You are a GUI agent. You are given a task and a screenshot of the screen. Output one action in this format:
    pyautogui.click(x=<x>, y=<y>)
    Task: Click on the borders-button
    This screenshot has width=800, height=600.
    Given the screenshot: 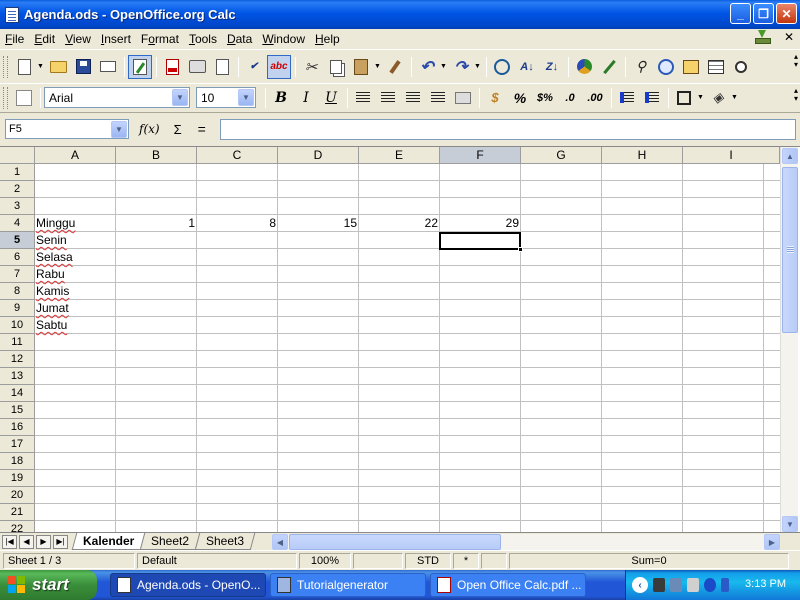 What is the action you would take?
    pyautogui.click(x=684, y=98)
    